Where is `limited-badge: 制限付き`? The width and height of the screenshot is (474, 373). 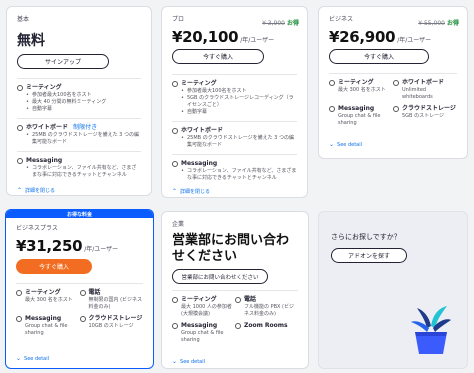 limited-badge: 制限付き is located at coordinates (85, 127).